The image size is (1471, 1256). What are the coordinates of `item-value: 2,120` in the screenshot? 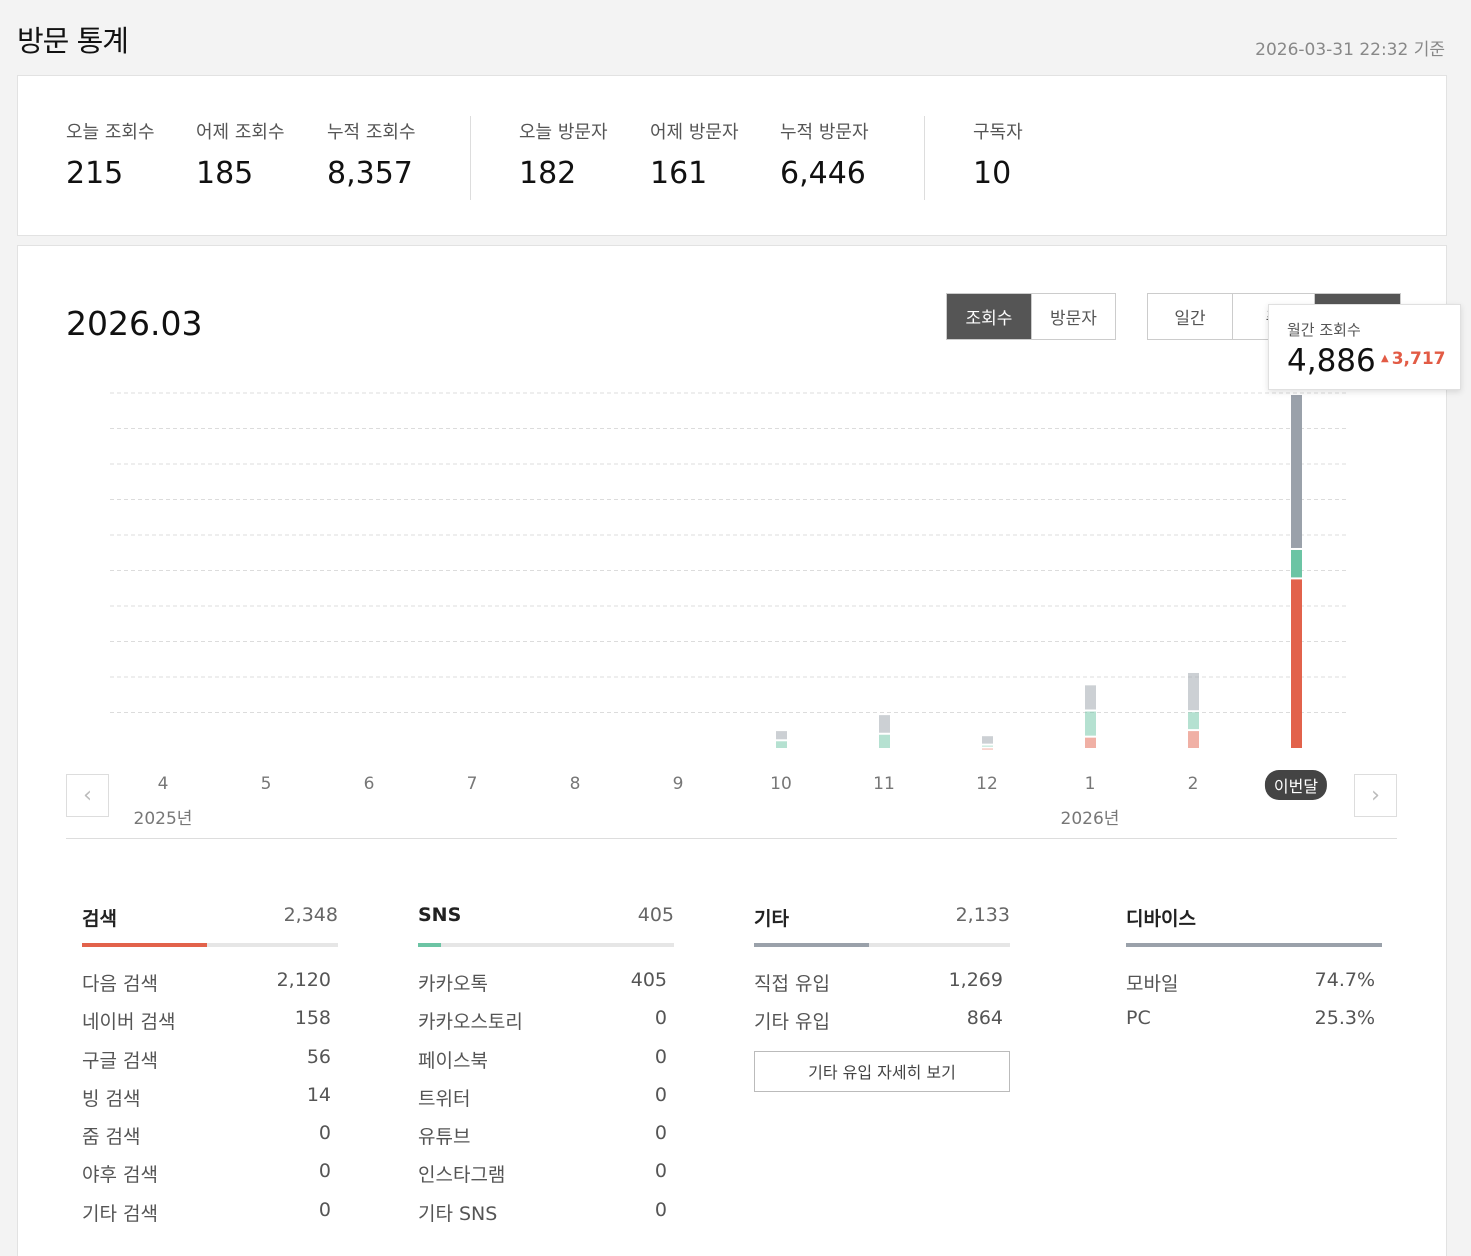 It's located at (303, 980).